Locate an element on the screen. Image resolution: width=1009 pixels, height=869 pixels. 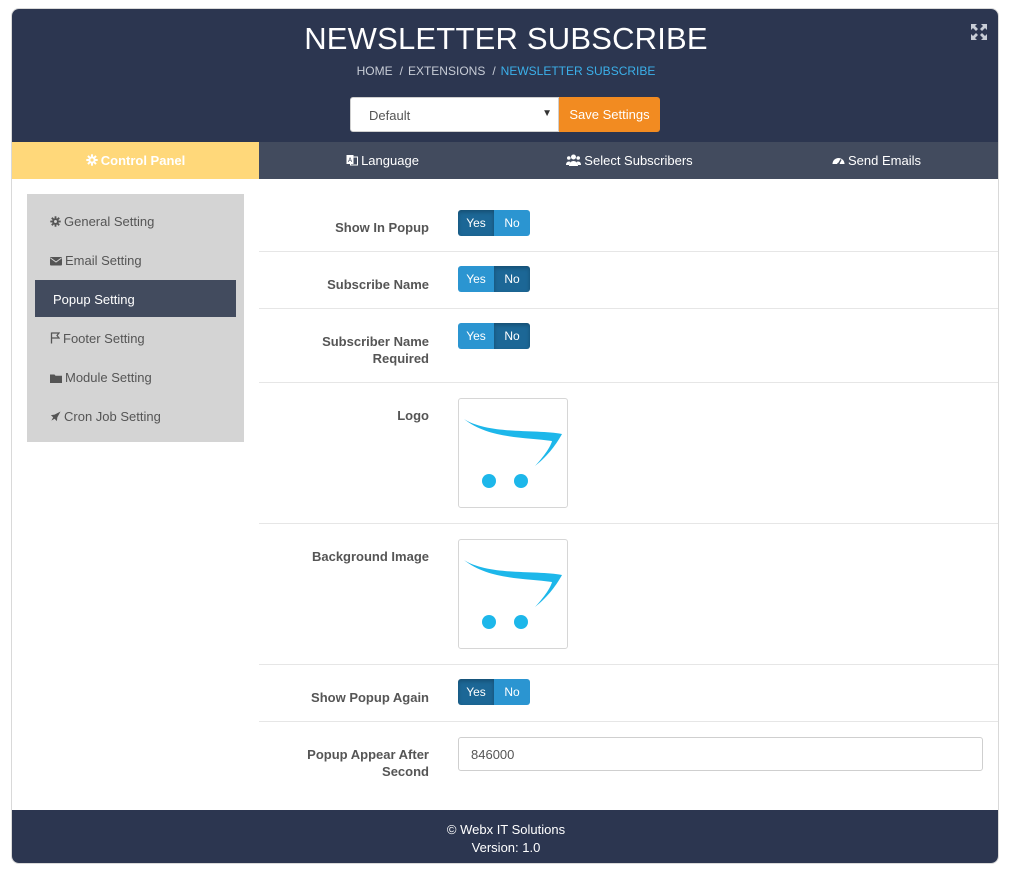
sidebar-item-label: Popup Setting is located at coordinates (94, 299).